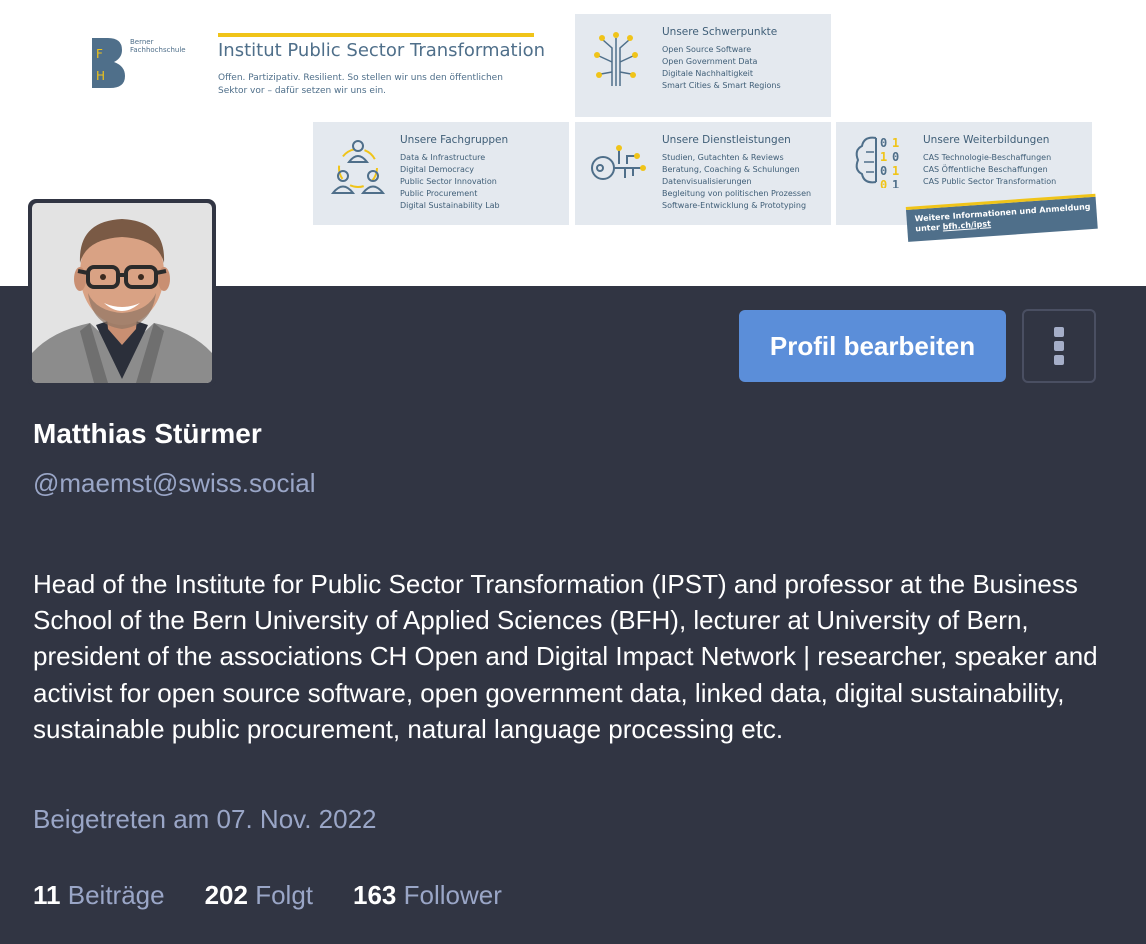 This screenshot has height=944, width=1146. I want to click on box-title: Unsere Fachgruppen, so click(454, 140).